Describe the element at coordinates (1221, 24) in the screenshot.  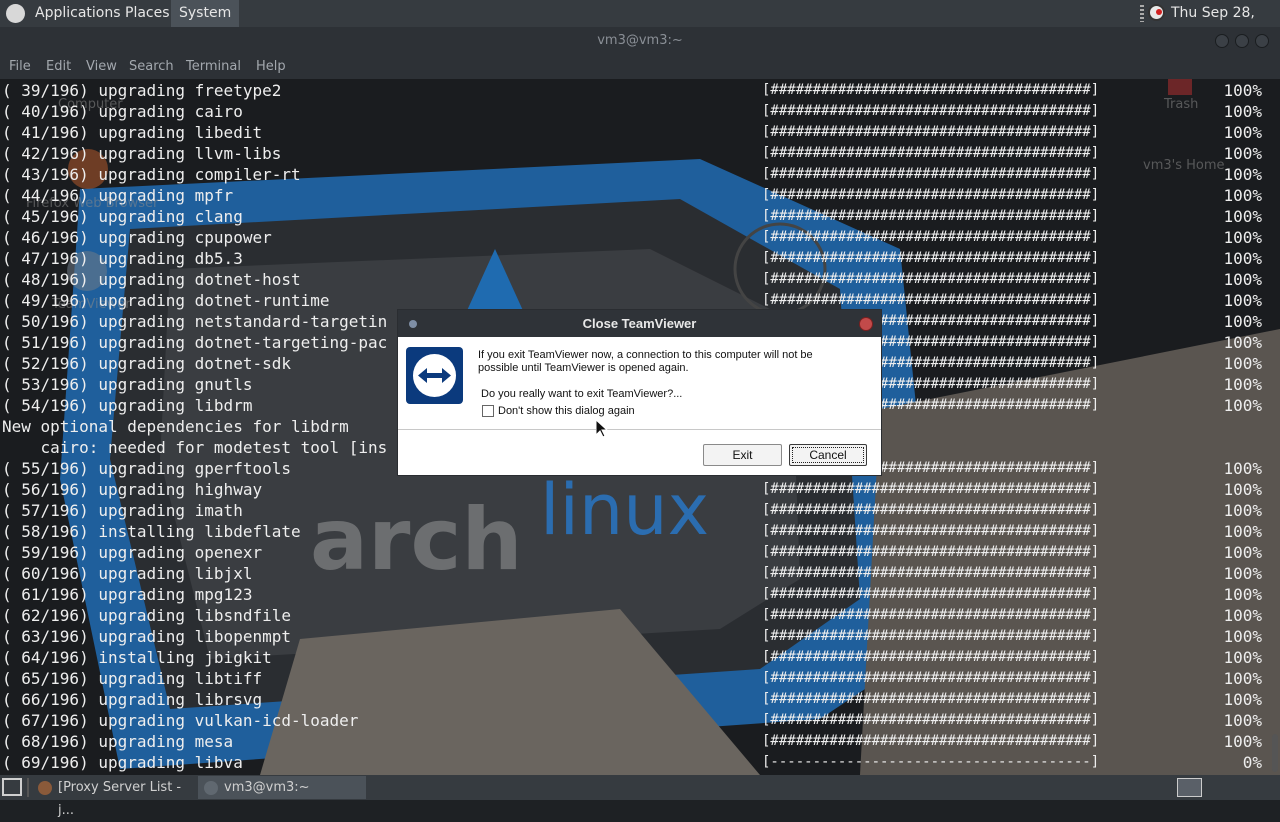
I see `clock: Thu Sep 28, 17:08` at that location.